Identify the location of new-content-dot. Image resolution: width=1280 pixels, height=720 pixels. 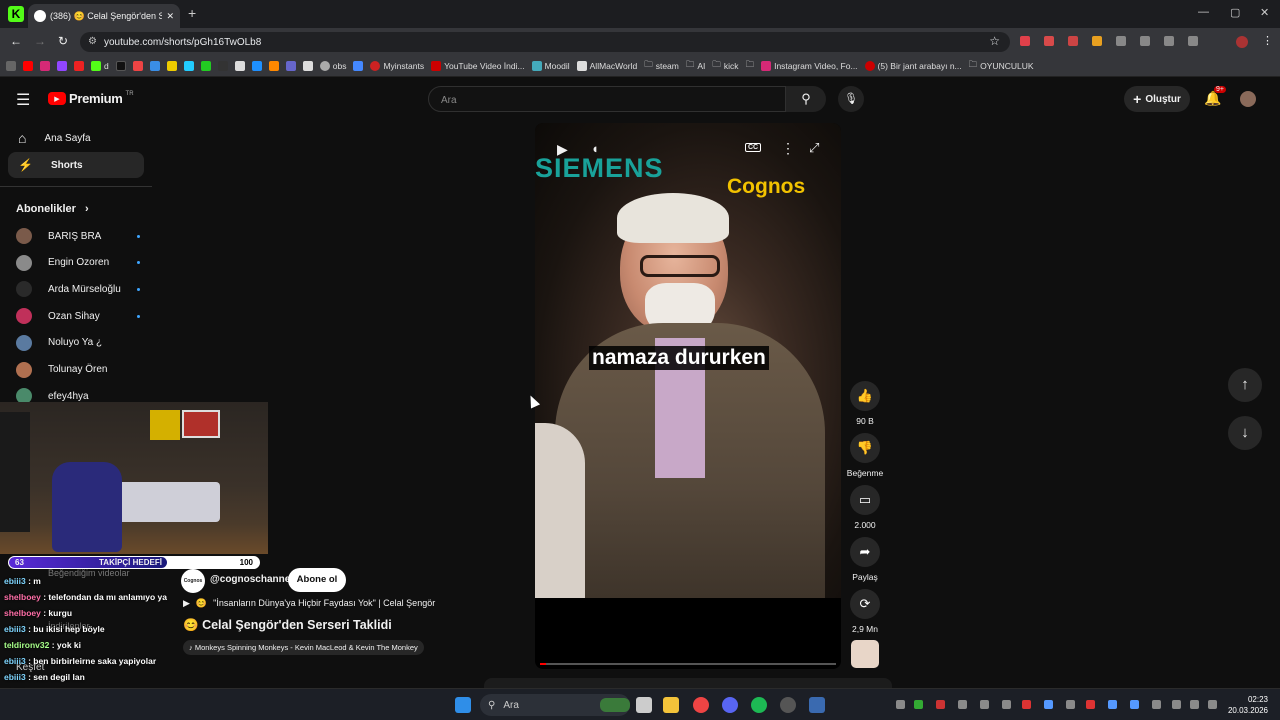
(138, 263).